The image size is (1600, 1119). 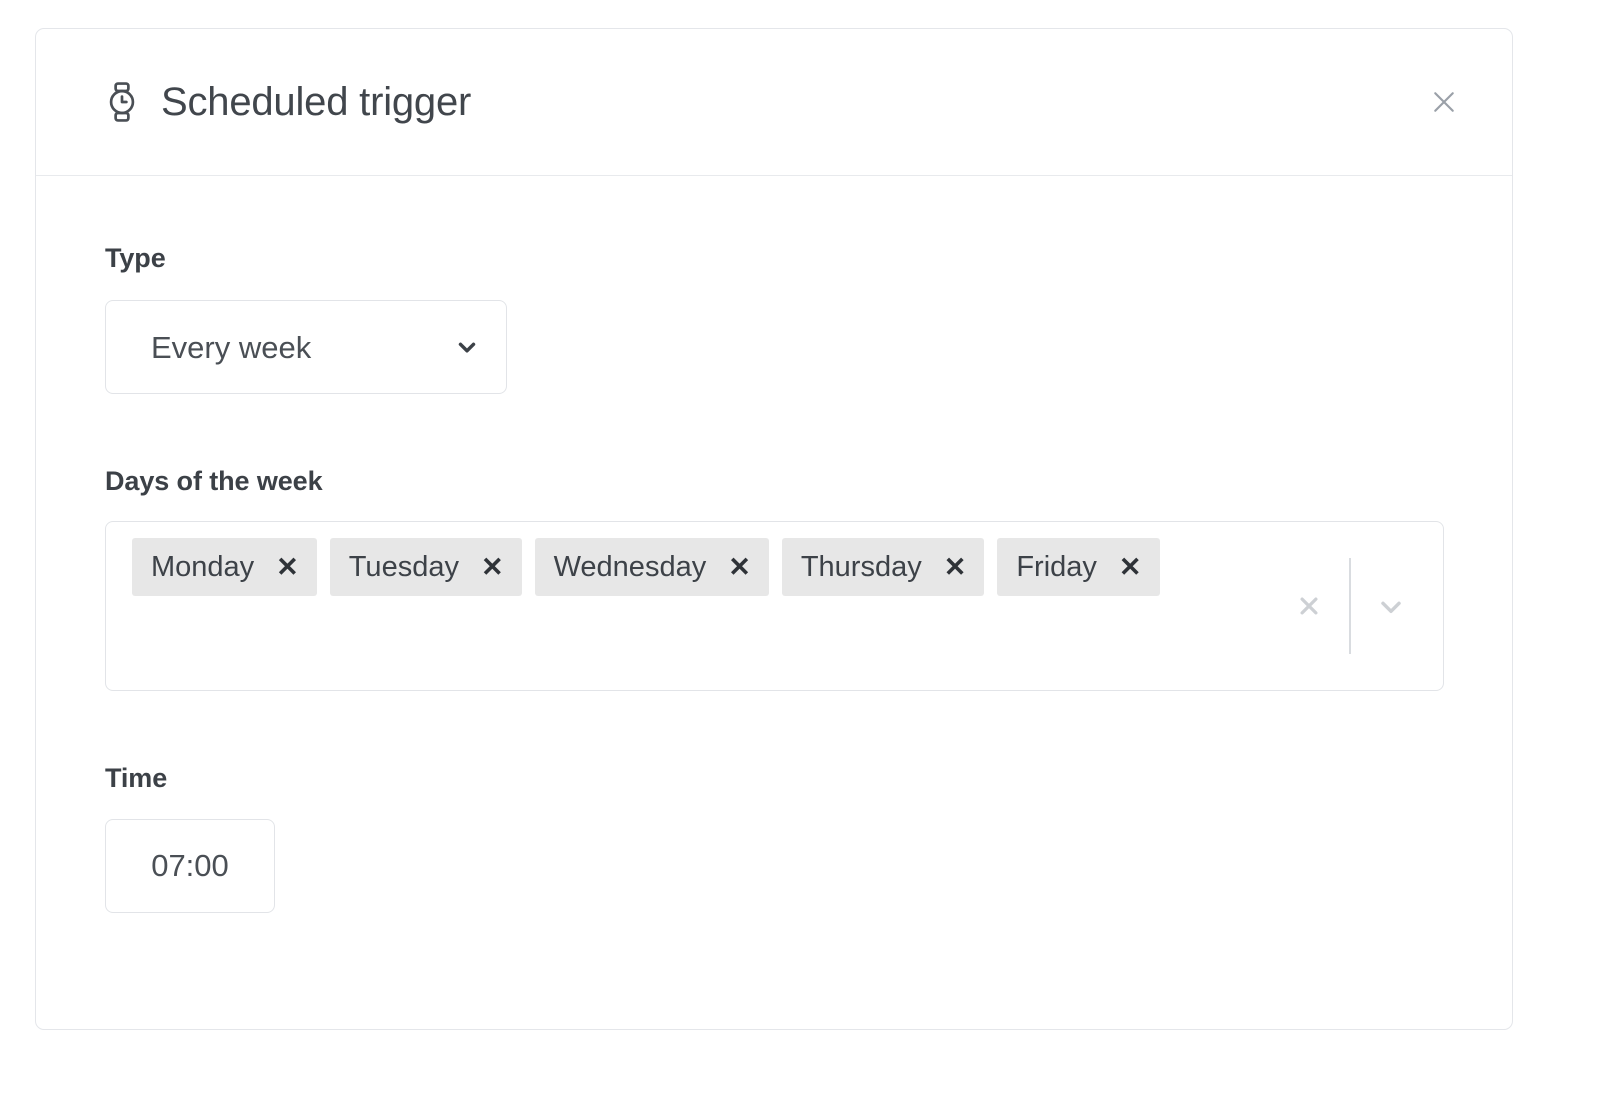 What do you see at coordinates (1056, 566) in the screenshot?
I see `tag-label: Friday` at bounding box center [1056, 566].